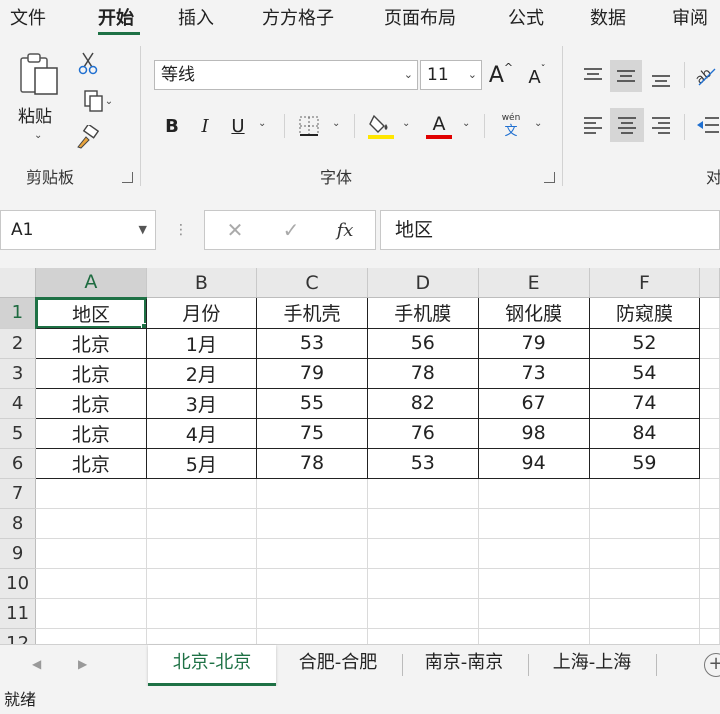 This screenshot has width=720, height=714. Describe the element at coordinates (18, 613) in the screenshot. I see `row-header: 11` at that location.